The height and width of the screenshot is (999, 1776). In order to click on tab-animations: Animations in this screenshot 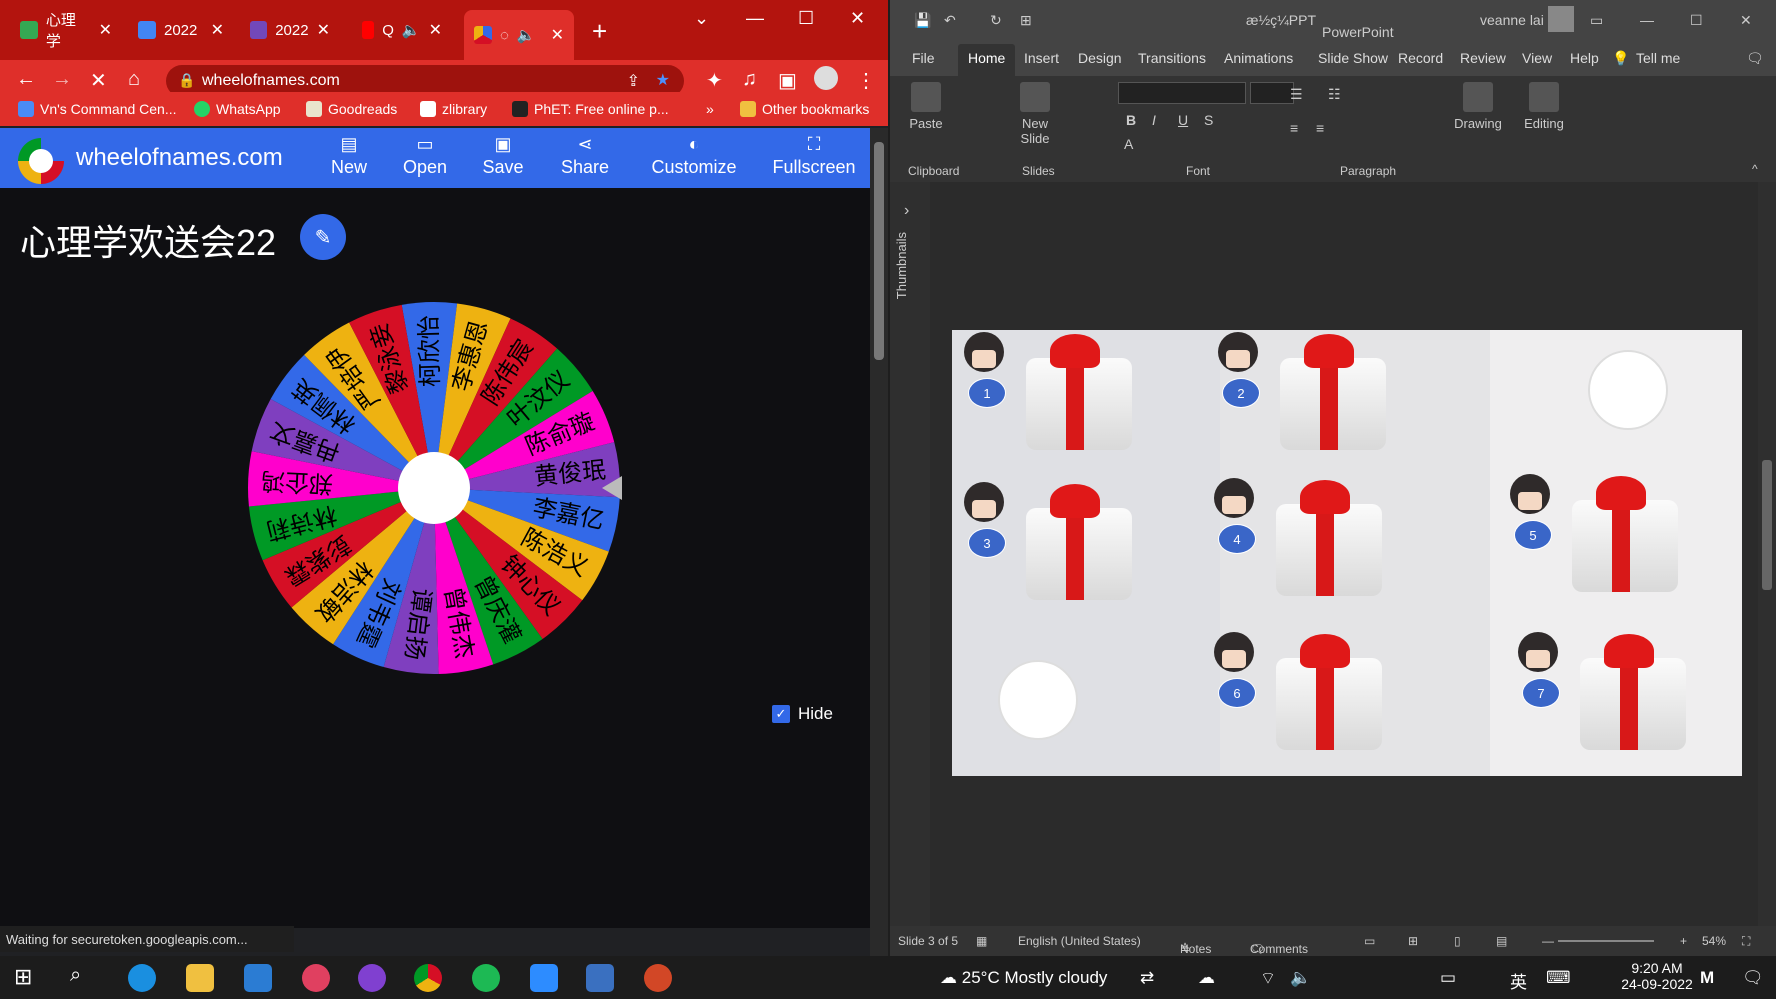, I will do `click(1258, 58)`.